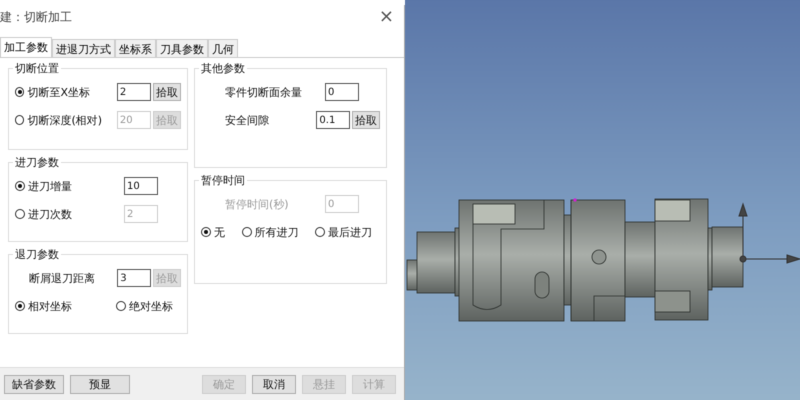 The height and width of the screenshot is (400, 800). I want to click on dialog-button: 缺省参数, so click(34, 384).